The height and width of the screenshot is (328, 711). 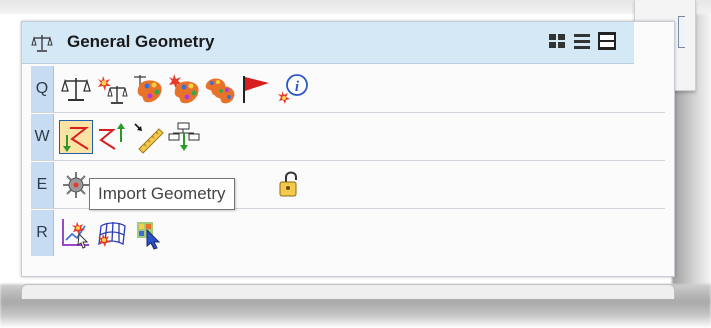 What do you see at coordinates (328, 43) in the screenshot?
I see `panel-title-bar: General Geometry` at bounding box center [328, 43].